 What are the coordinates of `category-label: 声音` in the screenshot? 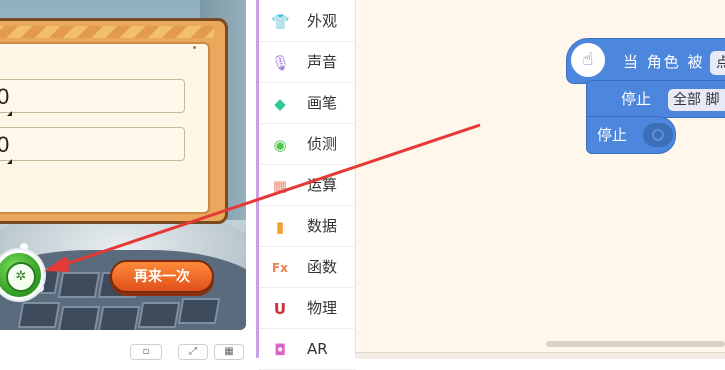 It's located at (322, 62).